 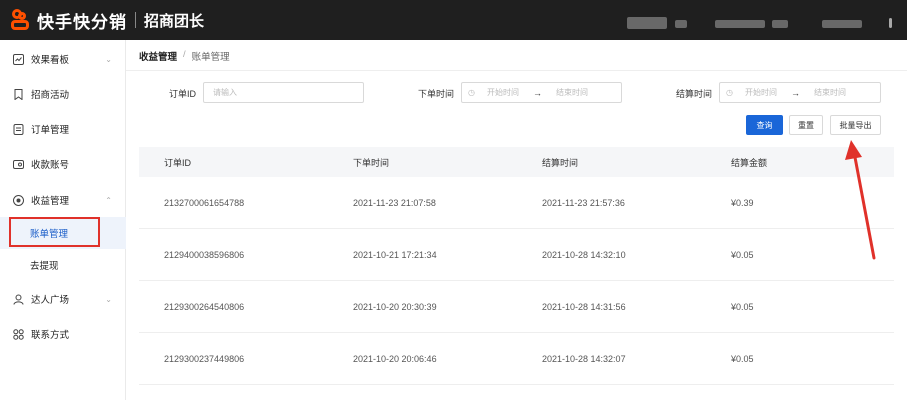 I want to click on column-header-order-id: 订单ID, so click(x=178, y=162).